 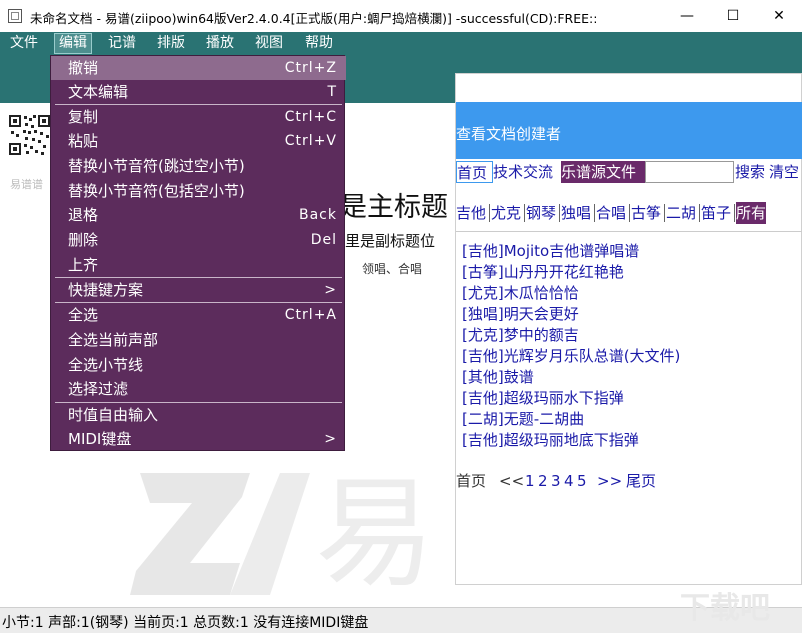 I want to click on song-link: [独唱]明天会更好, so click(x=520, y=314).